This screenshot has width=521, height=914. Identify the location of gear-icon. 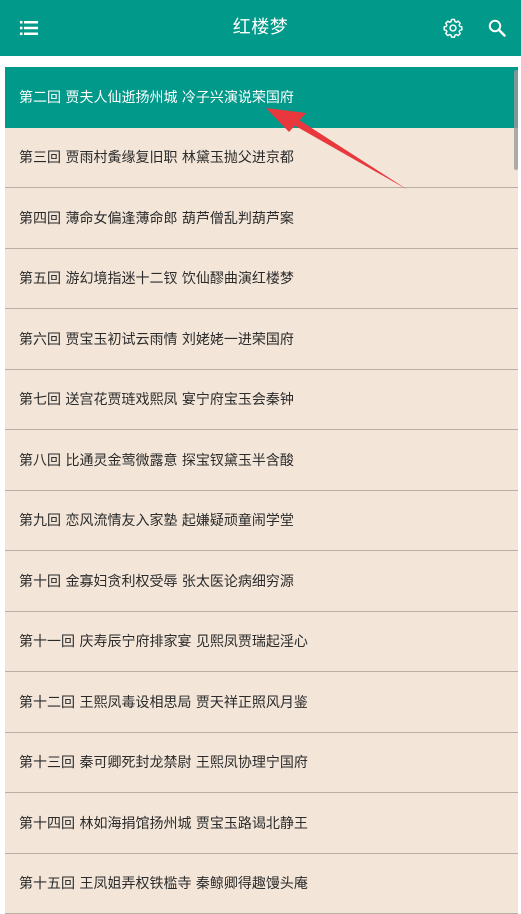
(453, 28).